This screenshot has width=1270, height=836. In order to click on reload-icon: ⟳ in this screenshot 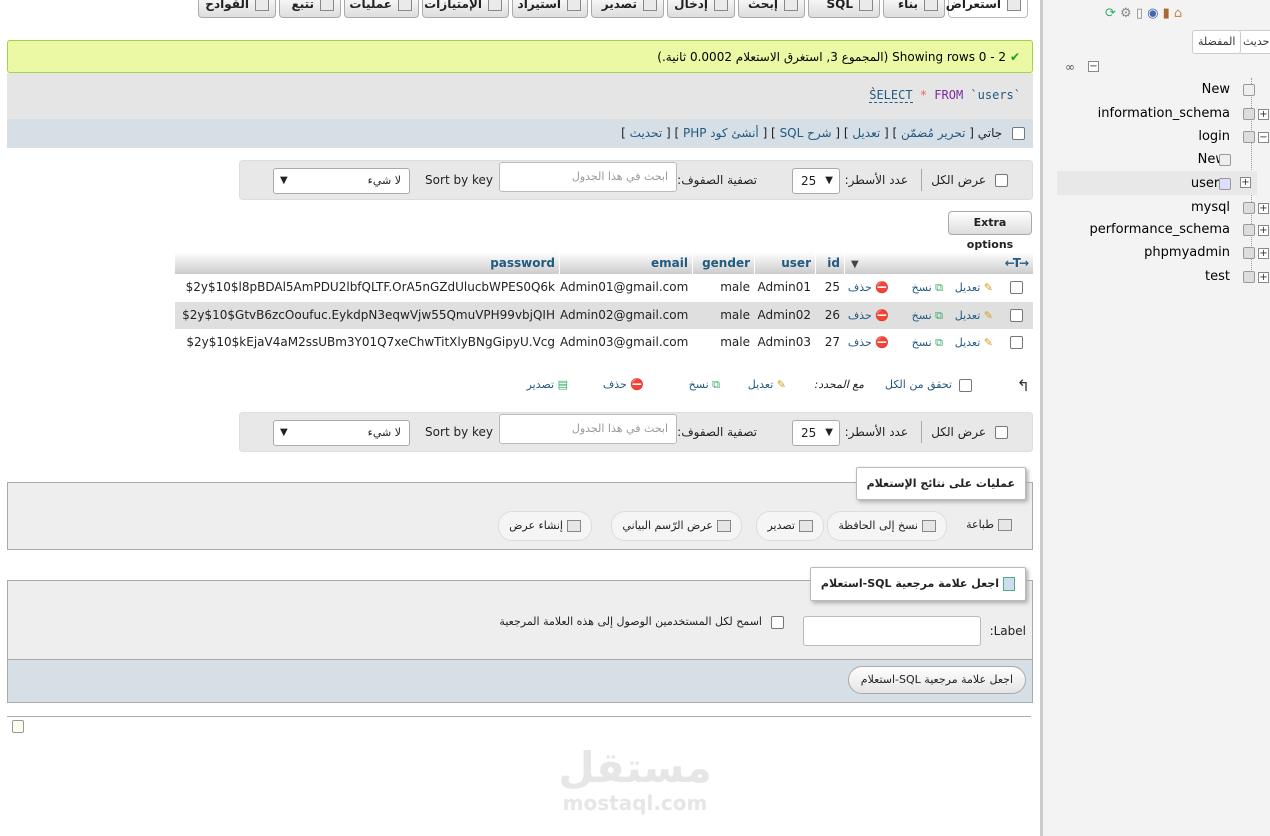, I will do `click(1110, 13)`.